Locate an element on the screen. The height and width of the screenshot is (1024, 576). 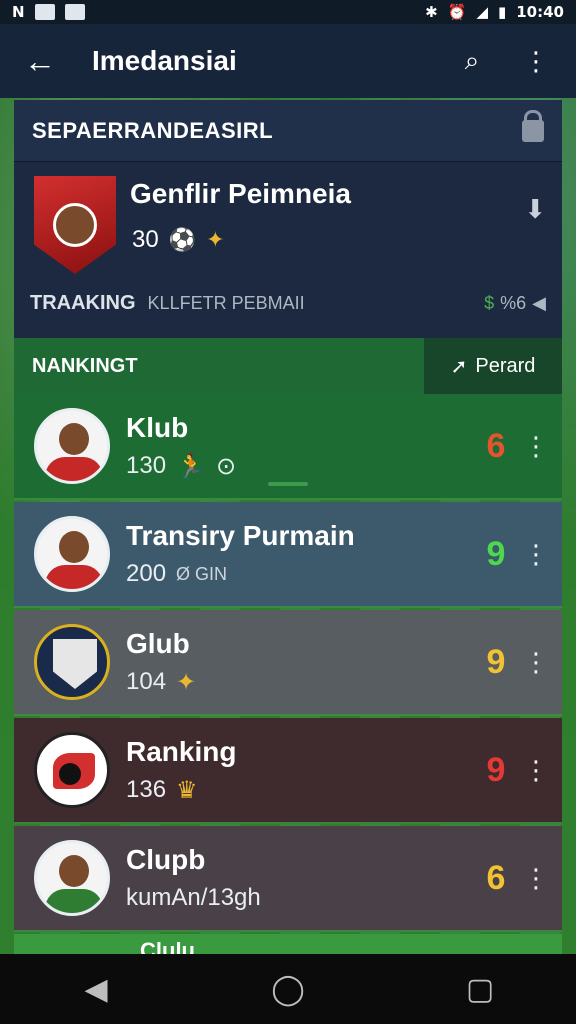
home-circle-icon: ◯ is located at coordinates (288, 989).